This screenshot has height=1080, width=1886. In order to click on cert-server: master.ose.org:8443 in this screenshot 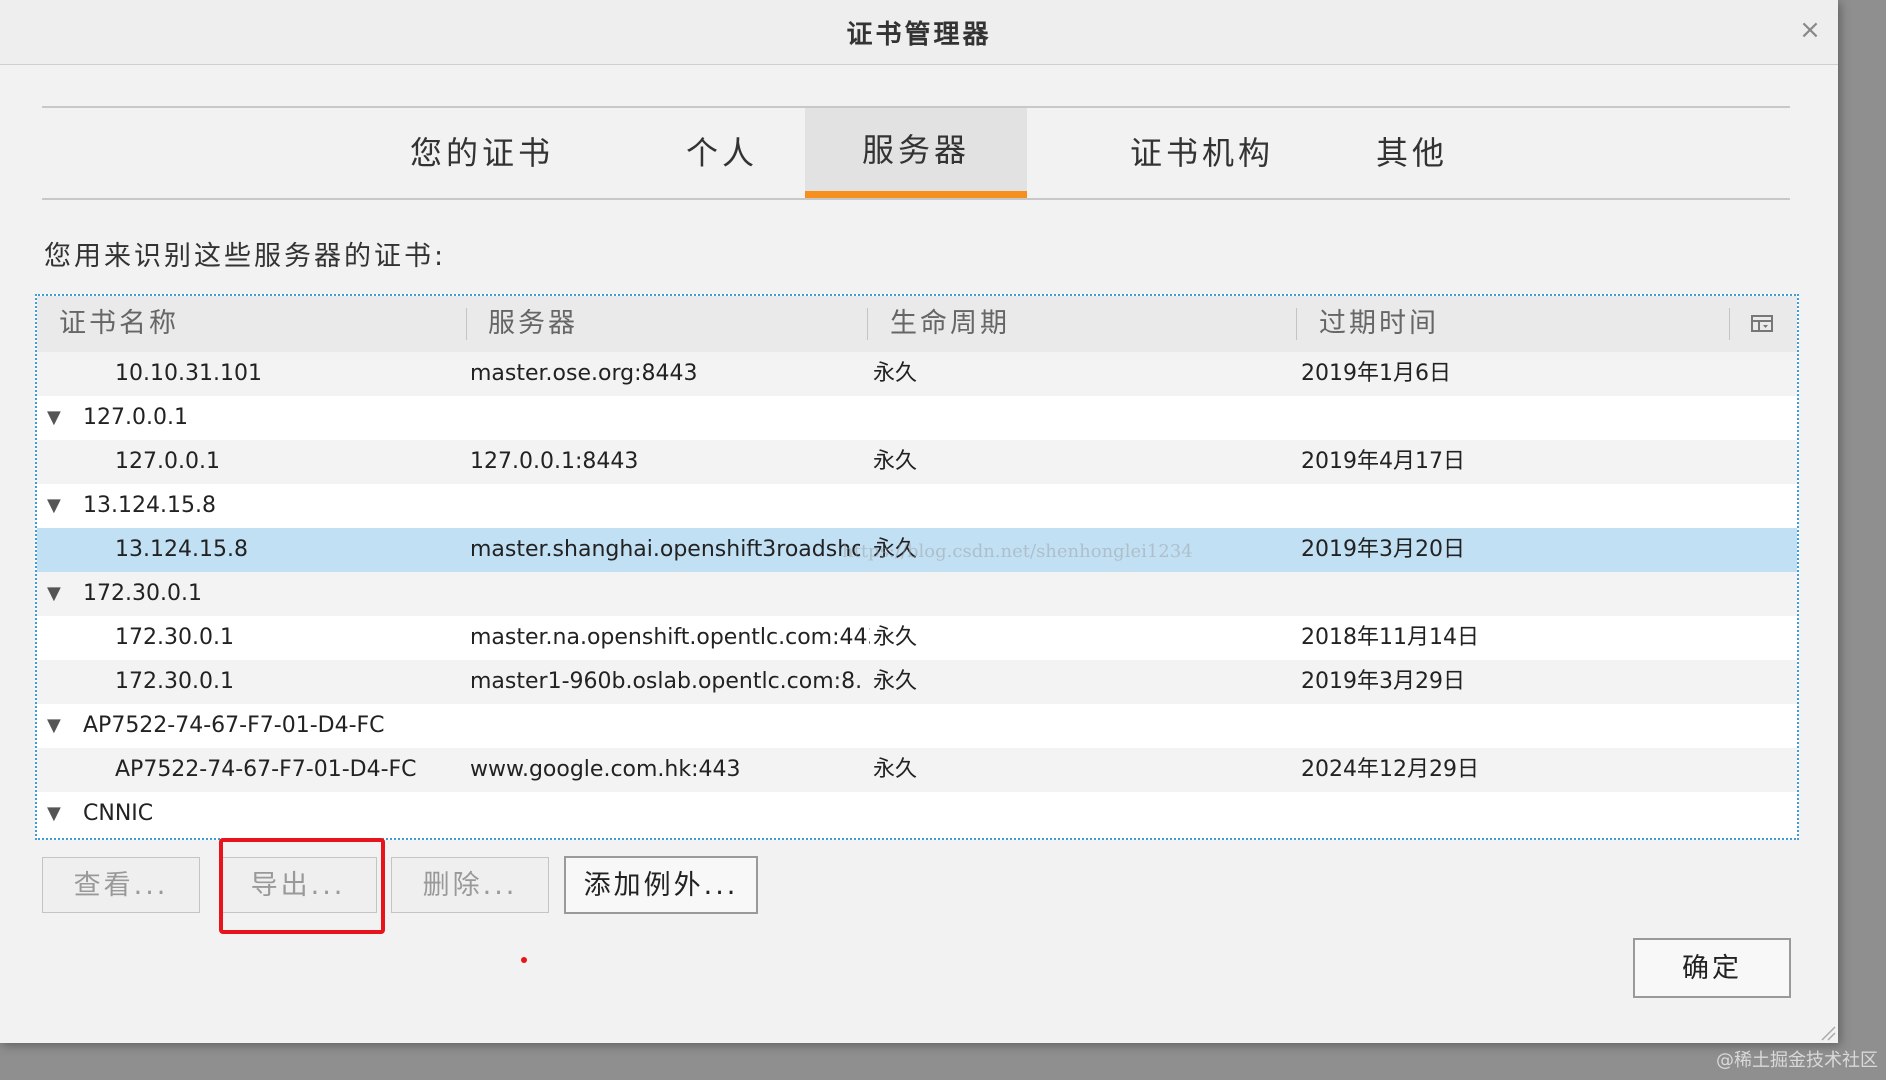, I will do `click(584, 373)`.